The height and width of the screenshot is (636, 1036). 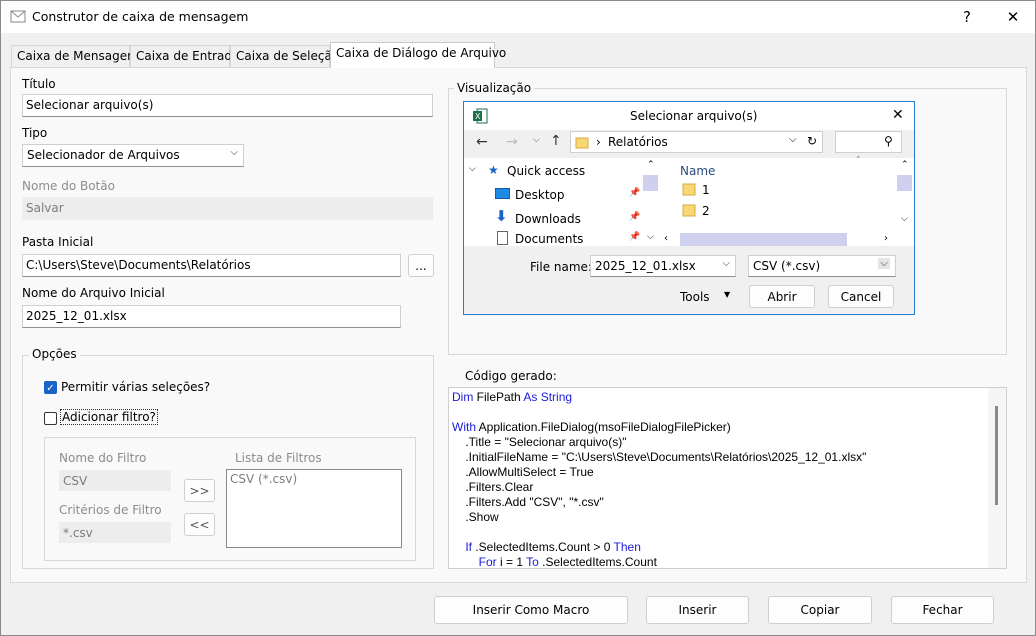 What do you see at coordinates (666, 238) in the screenshot?
I see `files-scroll-left-icon: ‹` at bounding box center [666, 238].